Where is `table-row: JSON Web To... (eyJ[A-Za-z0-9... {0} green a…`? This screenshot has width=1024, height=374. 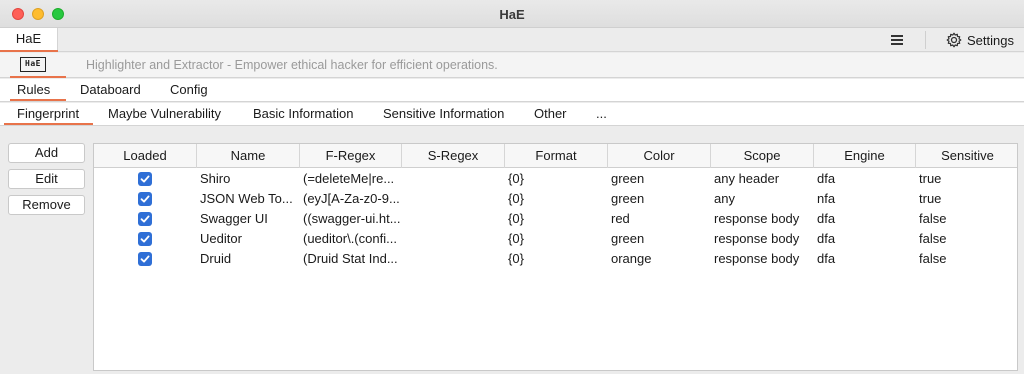 table-row: JSON Web To... (eyJ[A-Za-z0-9... {0} green a… is located at coordinates (555, 199).